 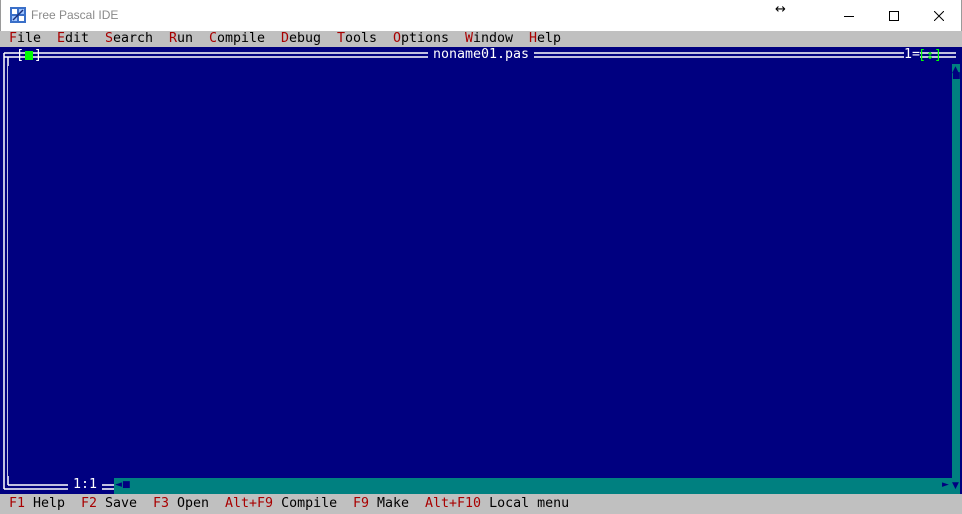 I want to click on close-icon, so click(x=939, y=15).